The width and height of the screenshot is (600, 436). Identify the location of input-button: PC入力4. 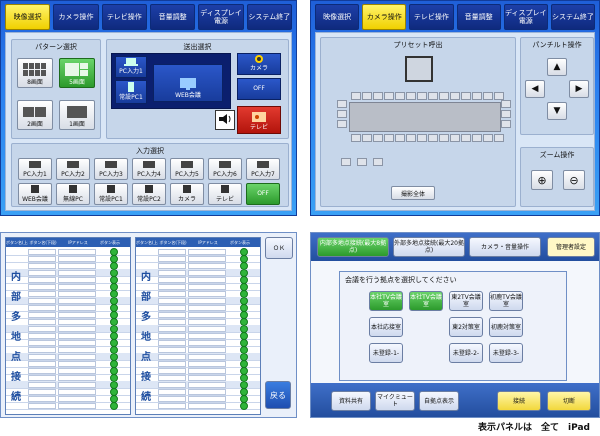
(149, 169).